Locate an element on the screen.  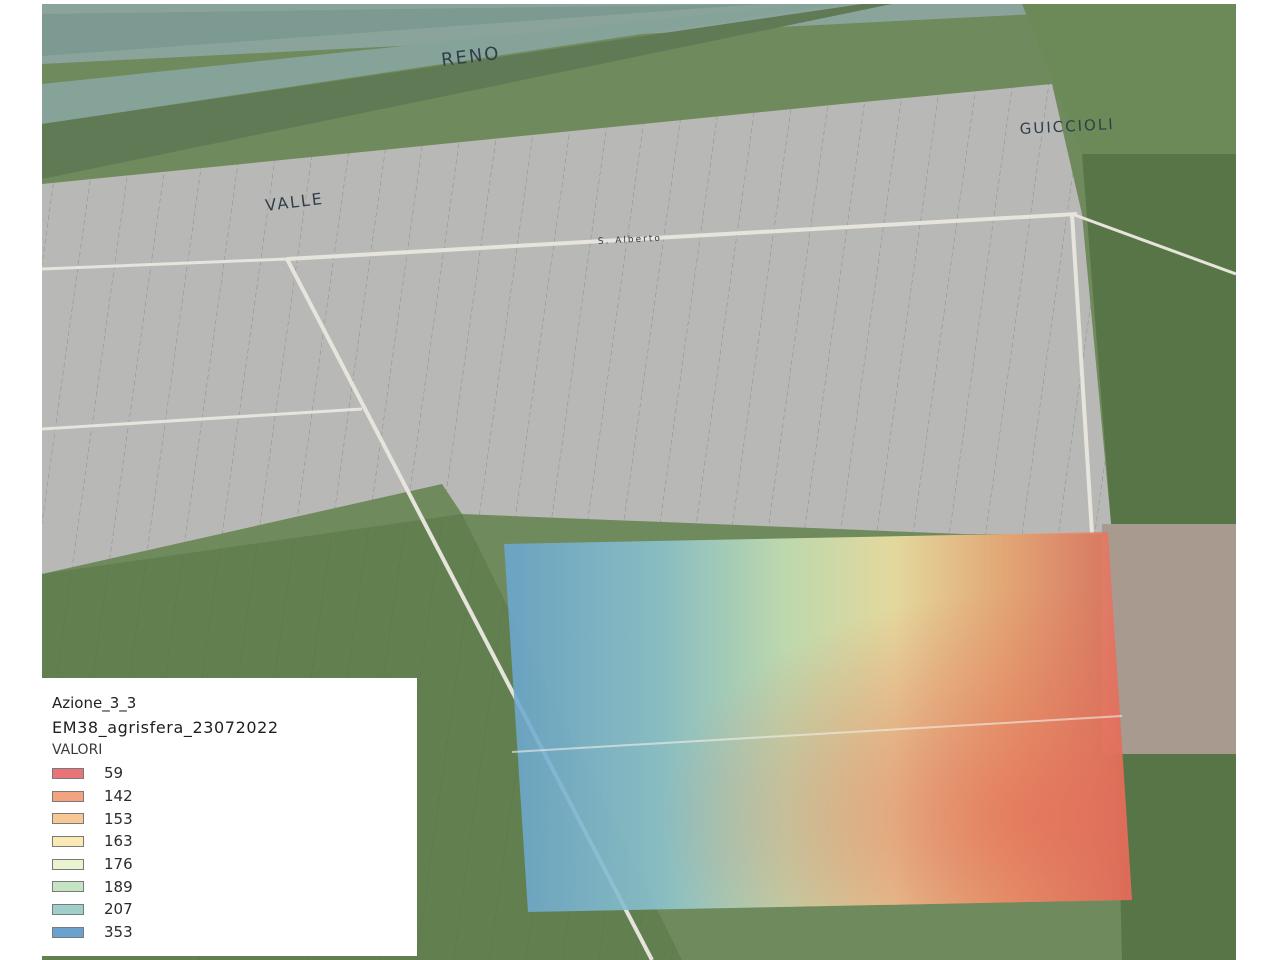
legend-value: 189 is located at coordinates (118, 886).